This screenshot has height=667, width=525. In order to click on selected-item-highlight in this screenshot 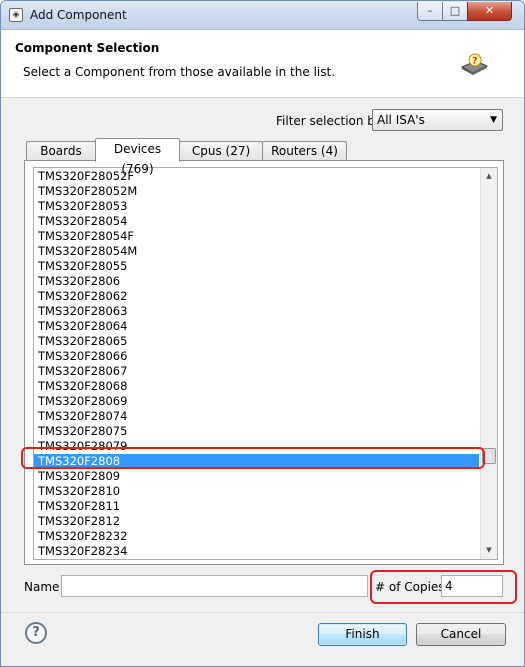, I will do `click(253, 458)`.